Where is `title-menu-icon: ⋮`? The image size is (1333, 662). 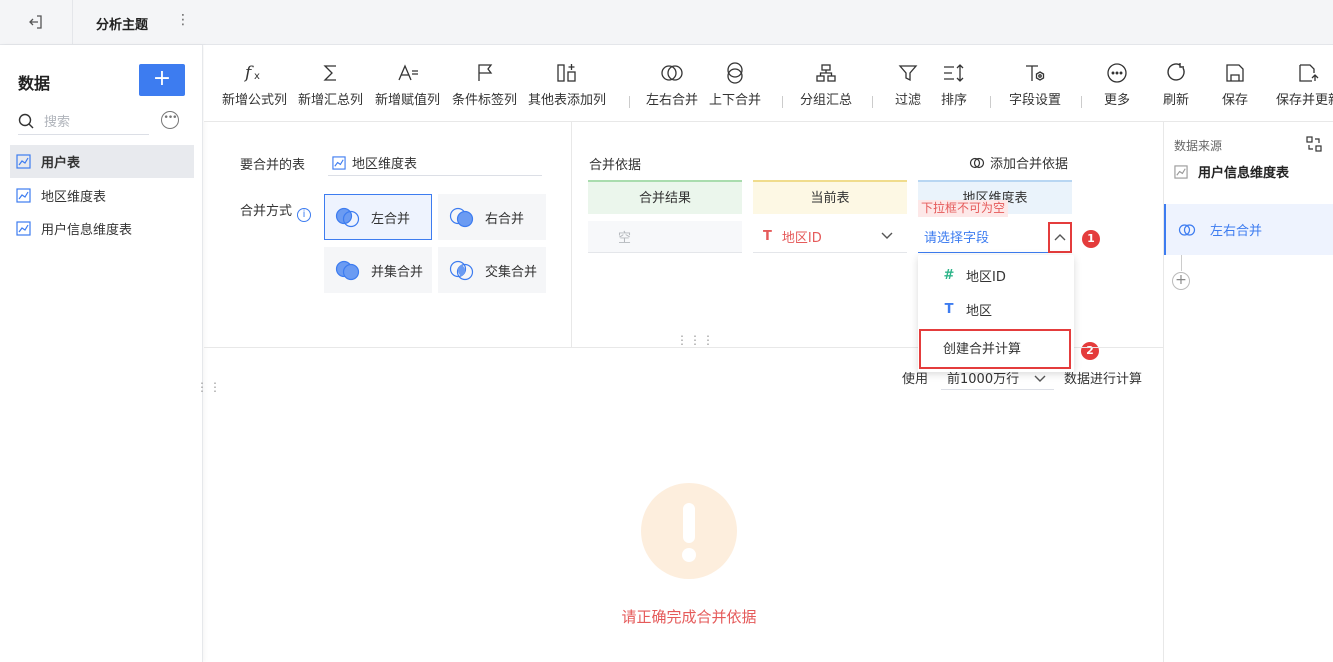
title-menu-icon: ⋮ is located at coordinates (183, 20).